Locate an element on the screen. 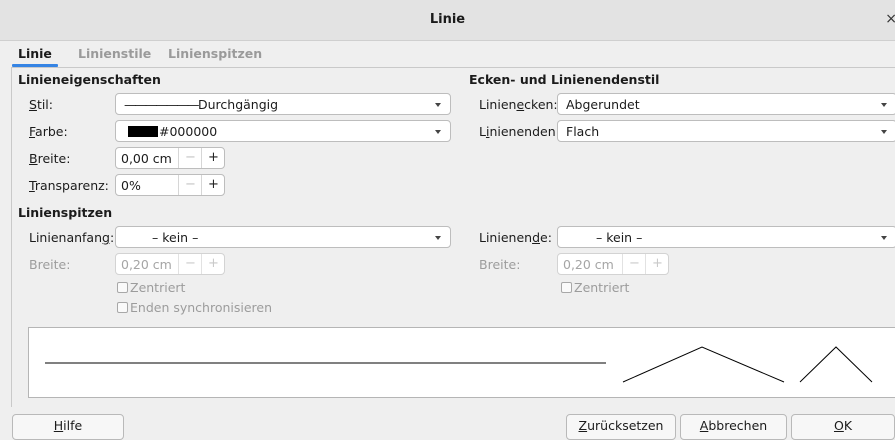  color-label: Farbe: is located at coordinates (48, 131).